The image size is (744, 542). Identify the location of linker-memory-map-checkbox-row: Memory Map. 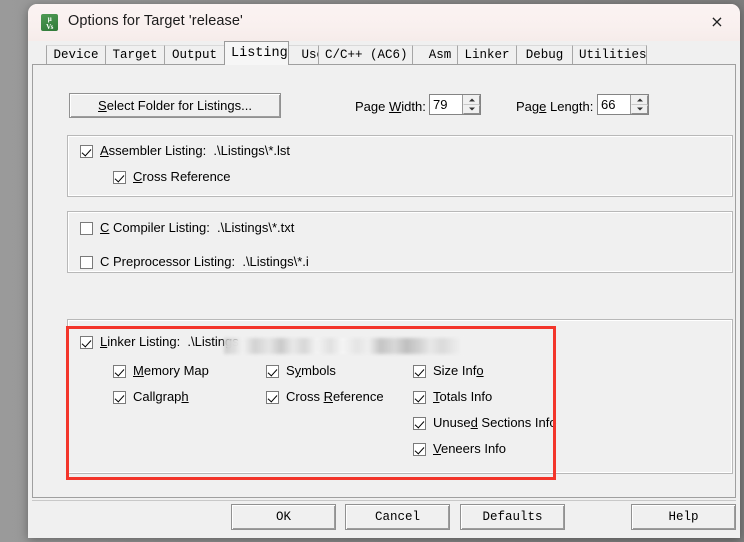
(161, 371).